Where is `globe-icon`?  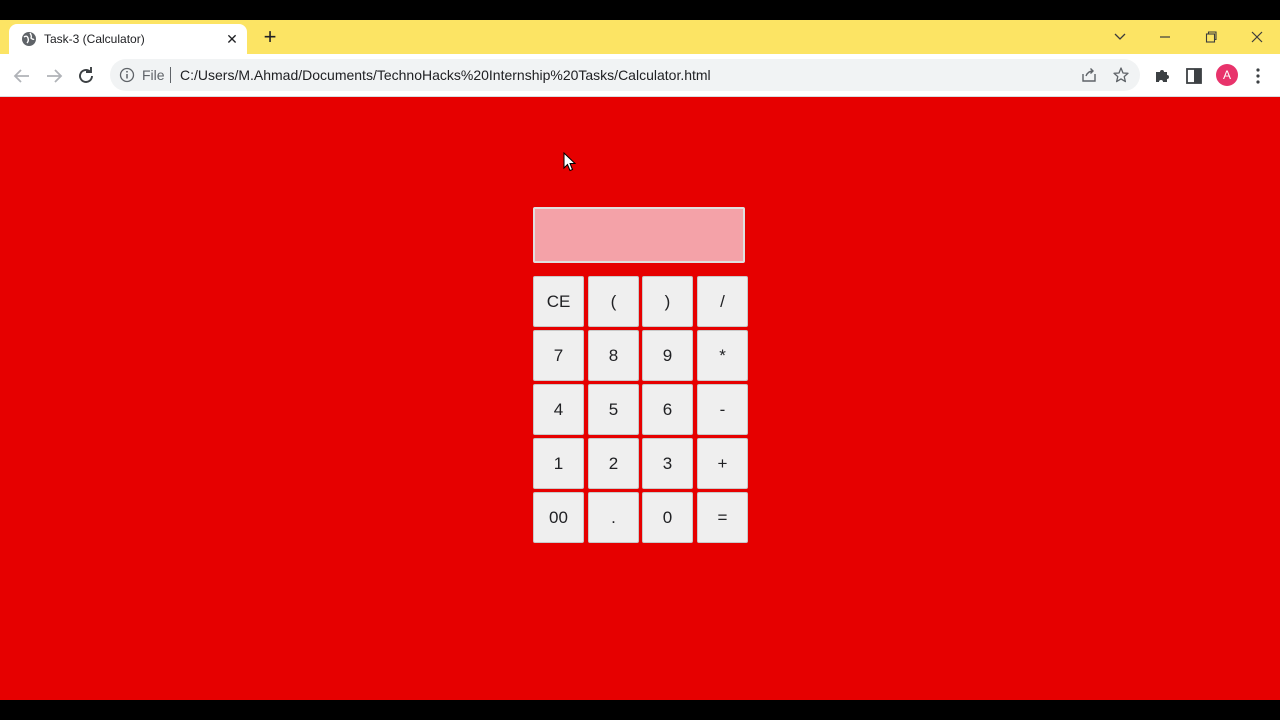
globe-icon is located at coordinates (29, 39).